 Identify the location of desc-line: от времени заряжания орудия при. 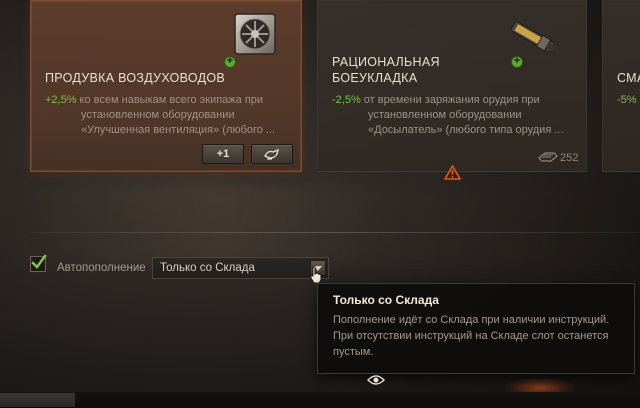
(450, 100).